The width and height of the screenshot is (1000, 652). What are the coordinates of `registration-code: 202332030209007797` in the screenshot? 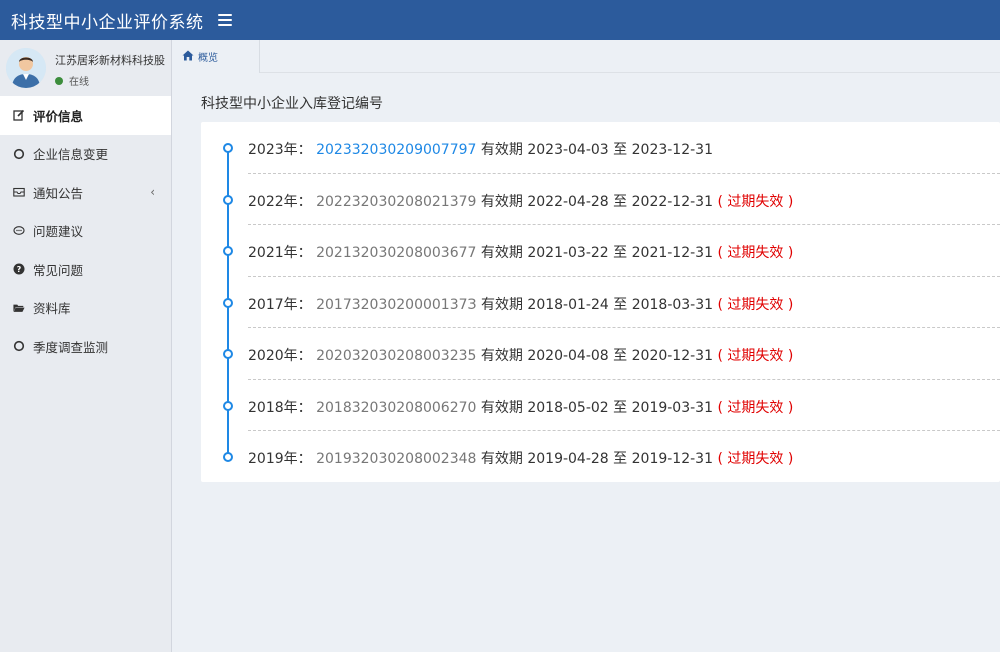 It's located at (396, 150).